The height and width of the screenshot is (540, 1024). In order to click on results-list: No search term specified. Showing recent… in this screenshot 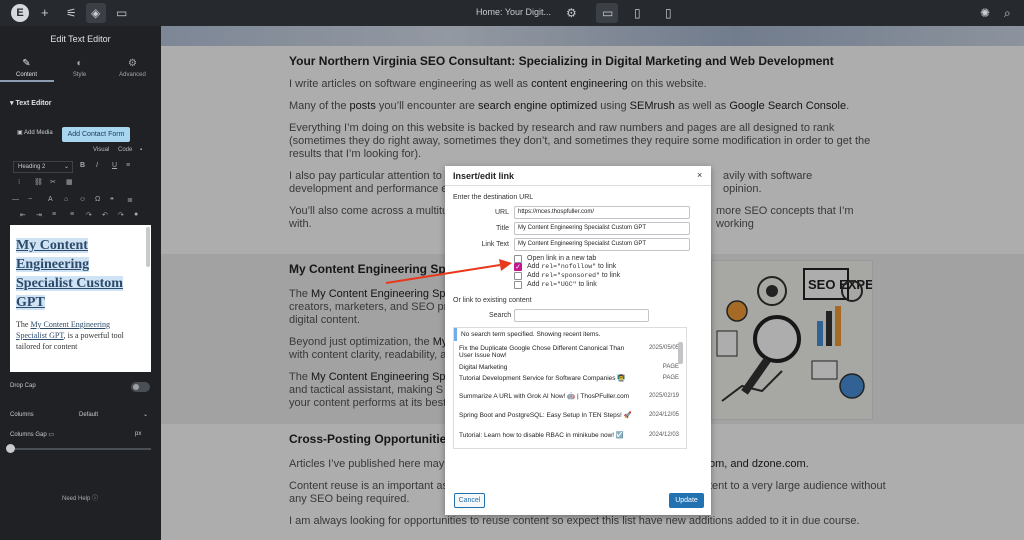, I will do `click(570, 388)`.